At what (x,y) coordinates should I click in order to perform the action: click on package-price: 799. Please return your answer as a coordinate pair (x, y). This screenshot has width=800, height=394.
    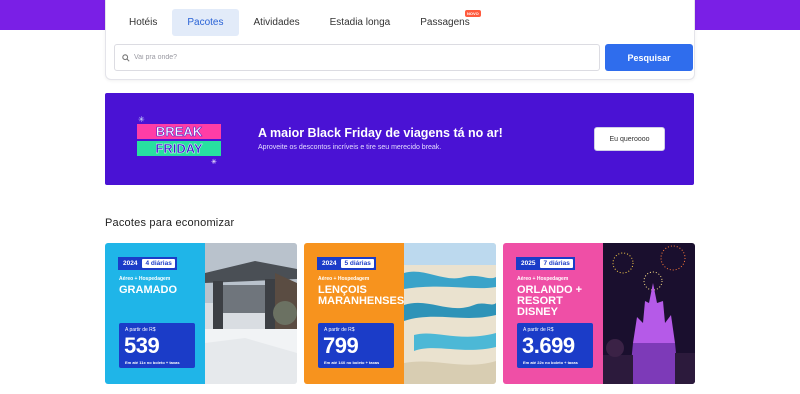
    Looking at the image, I should click on (341, 345).